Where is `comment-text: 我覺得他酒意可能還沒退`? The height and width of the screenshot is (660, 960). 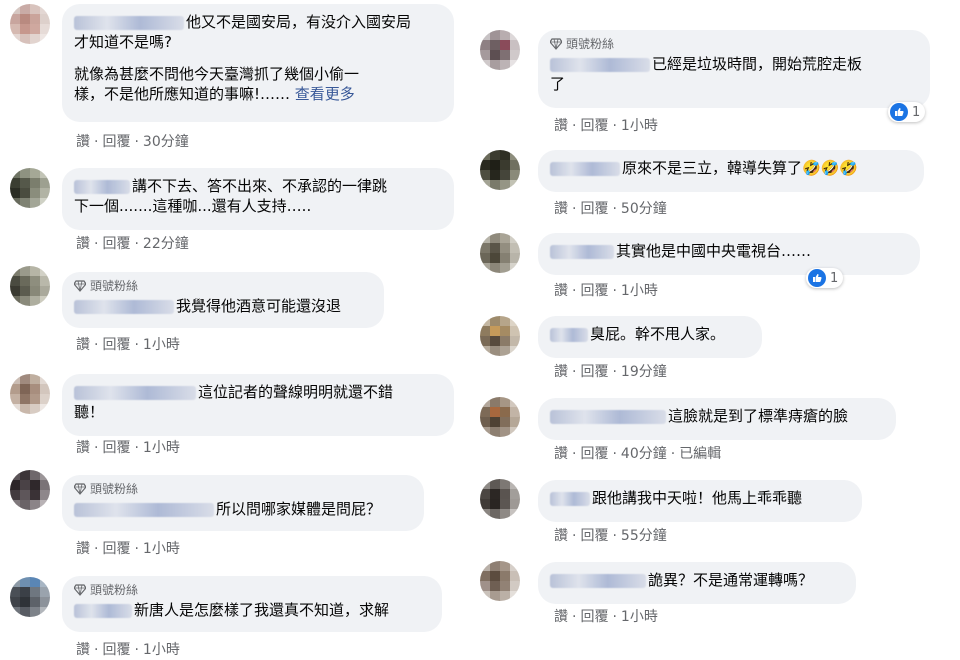
comment-text: 我覺得他酒意可能還沒退 is located at coordinates (259, 306).